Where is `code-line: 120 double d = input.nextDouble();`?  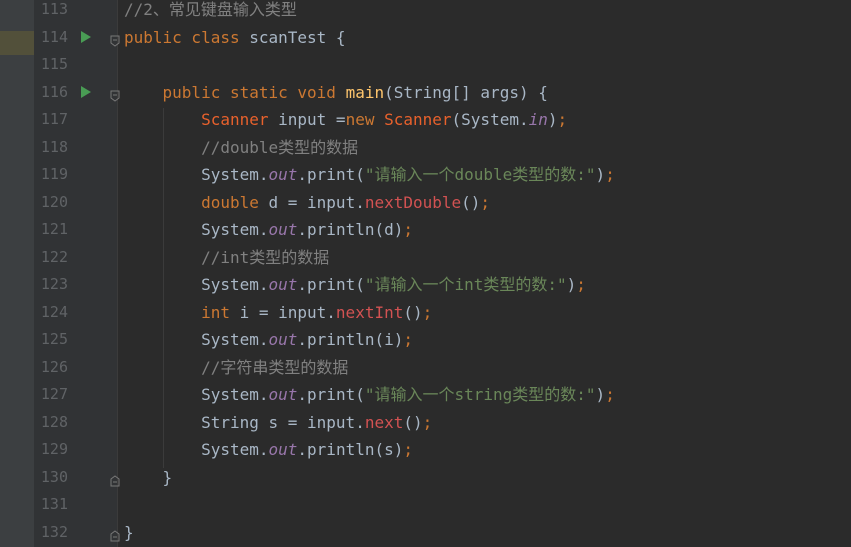
code-line: 120 double d = input.nextDouble(); is located at coordinates (425, 203).